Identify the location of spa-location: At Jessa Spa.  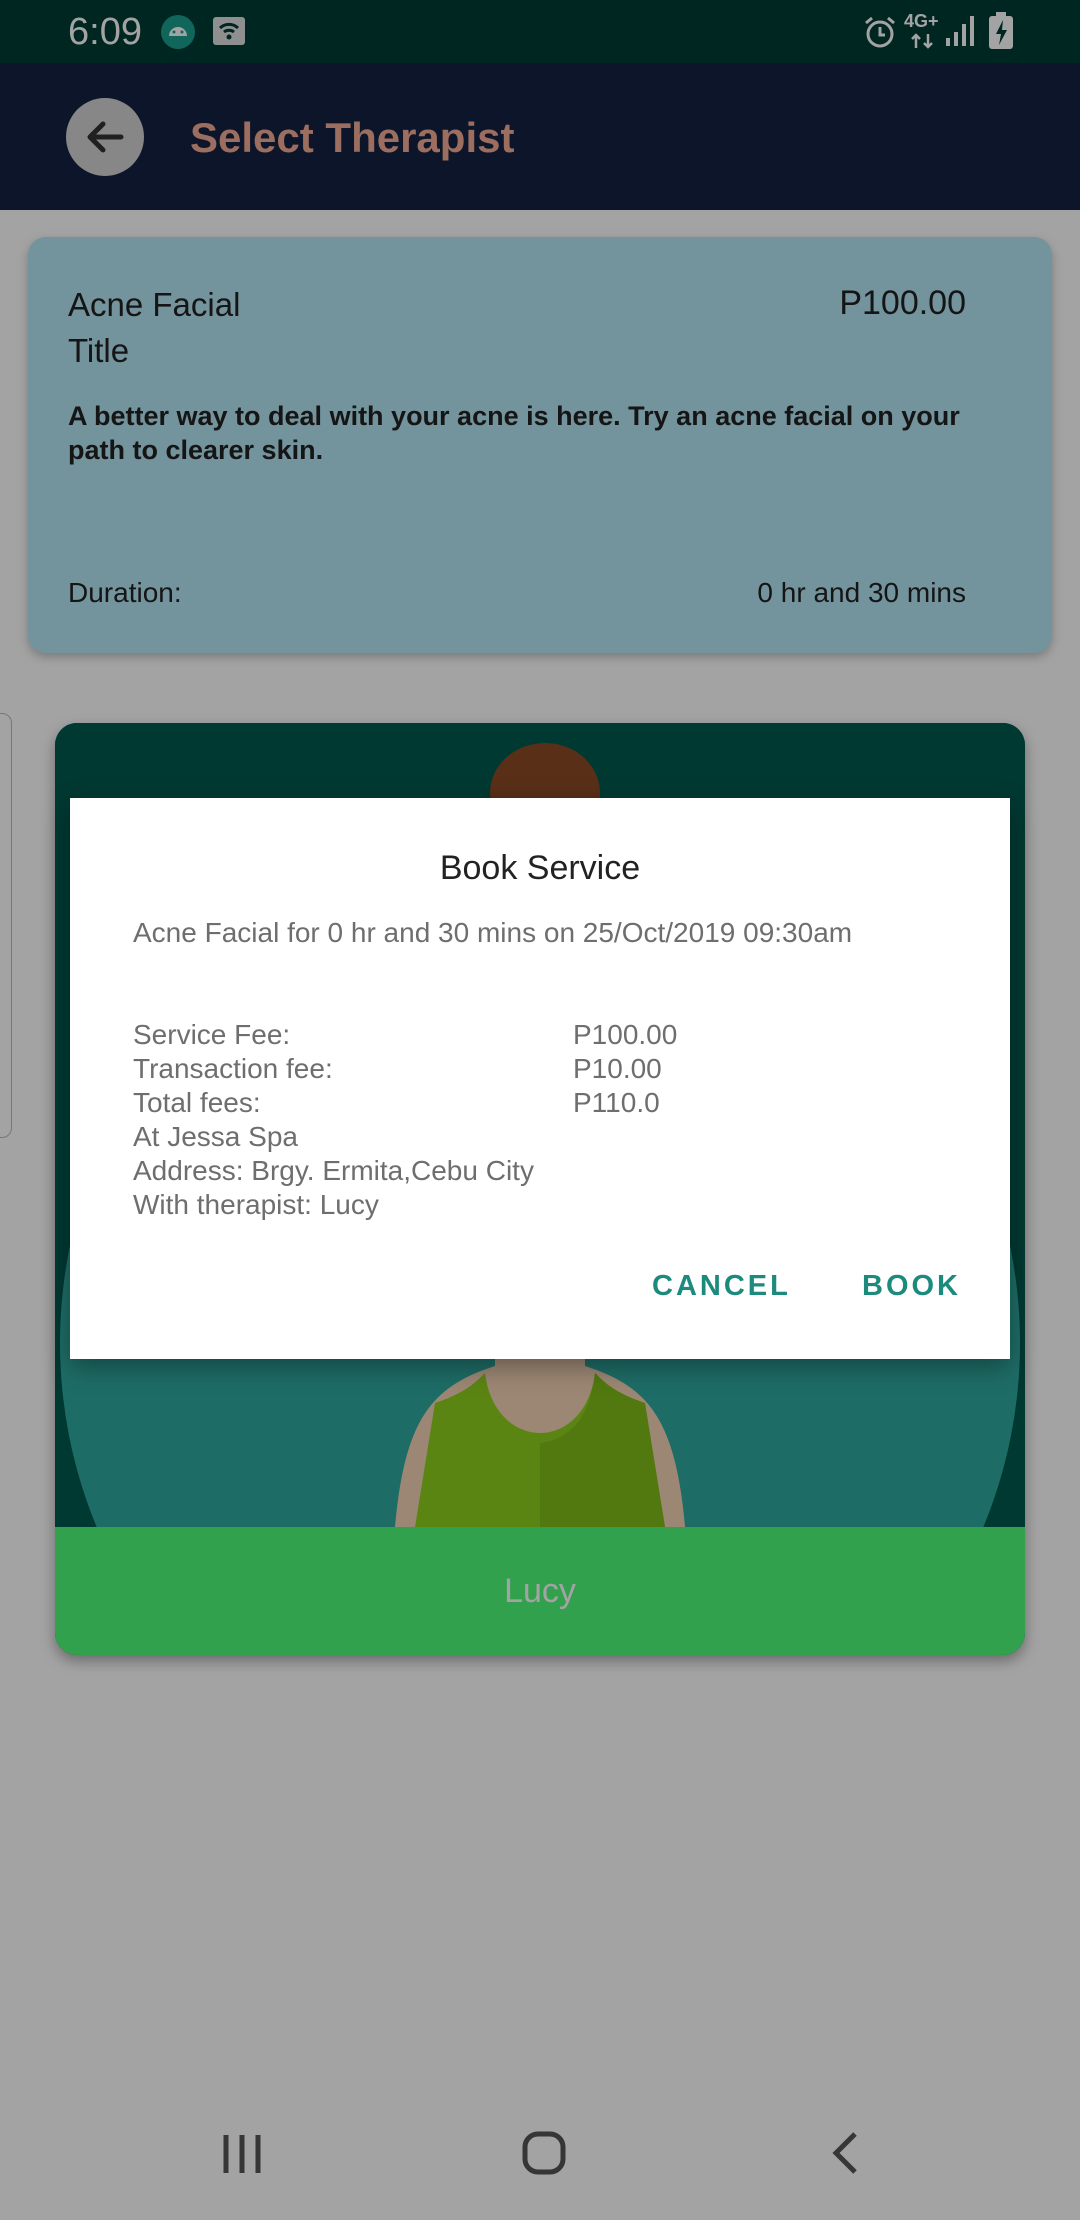
(215, 1136).